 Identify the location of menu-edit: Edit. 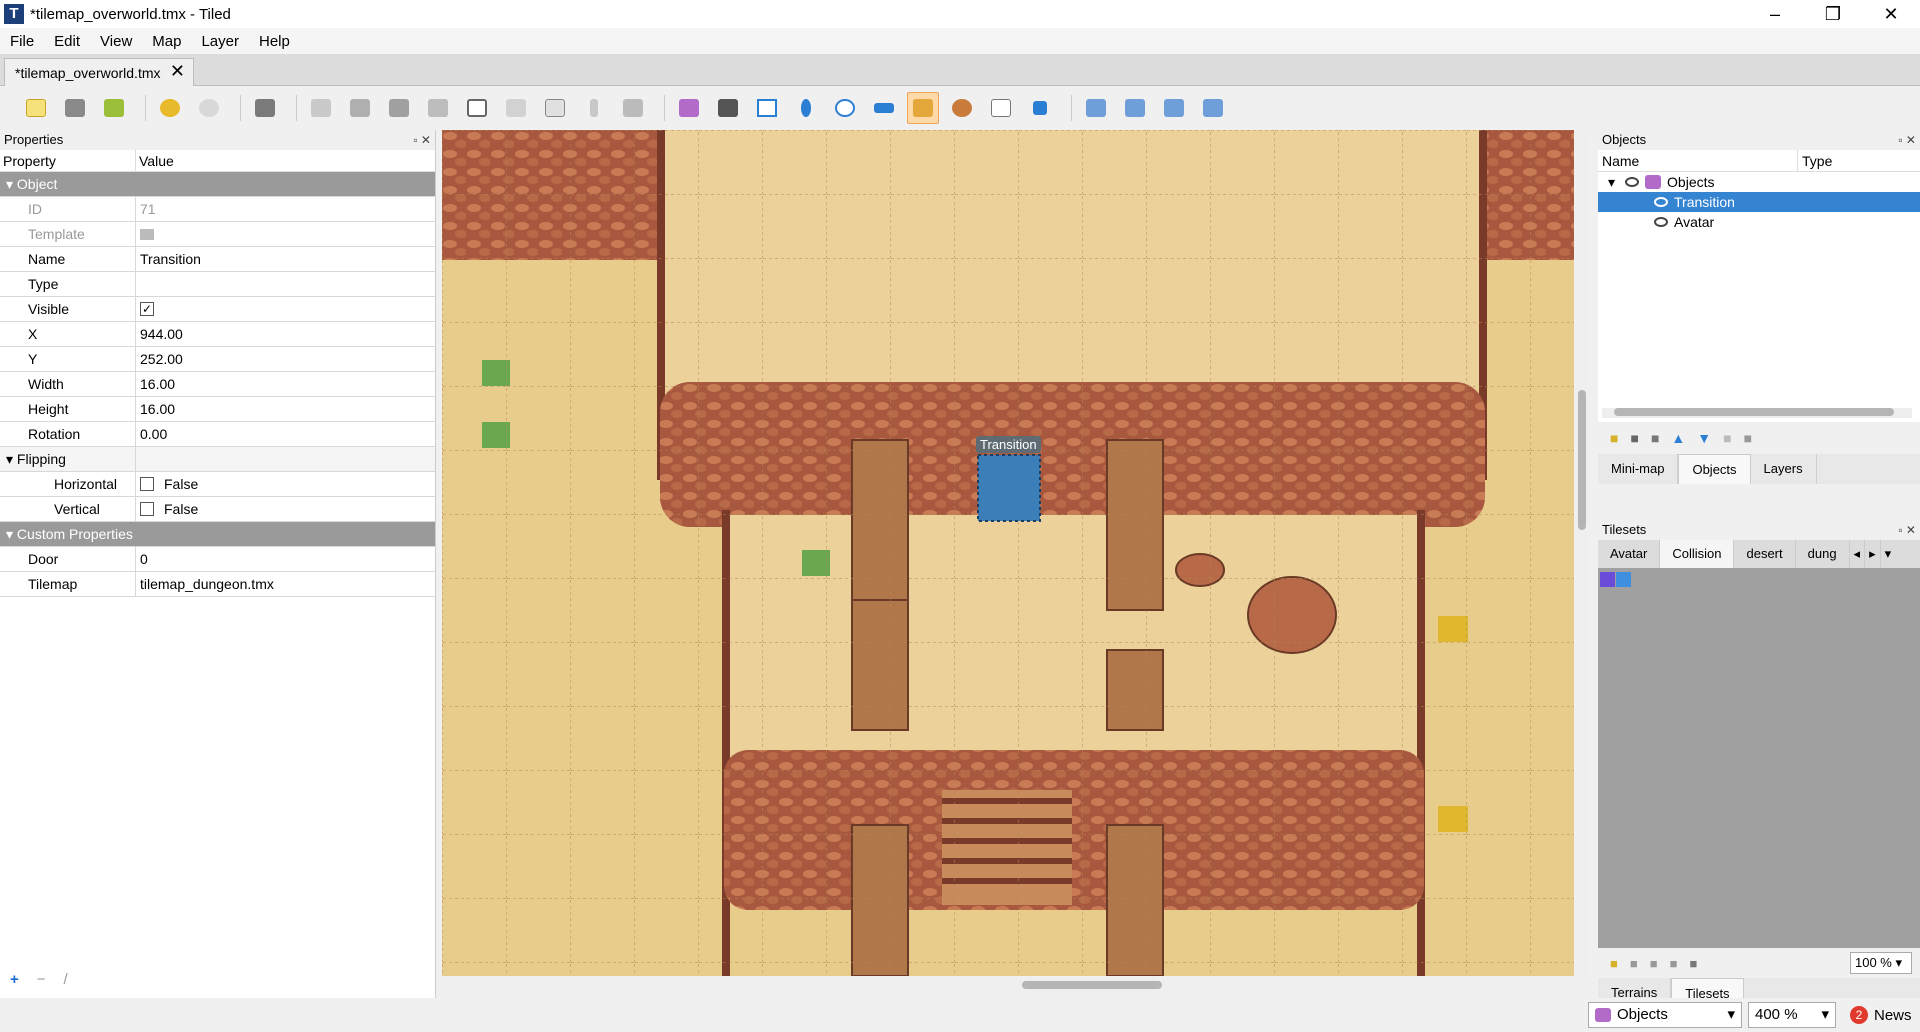
(67, 41).